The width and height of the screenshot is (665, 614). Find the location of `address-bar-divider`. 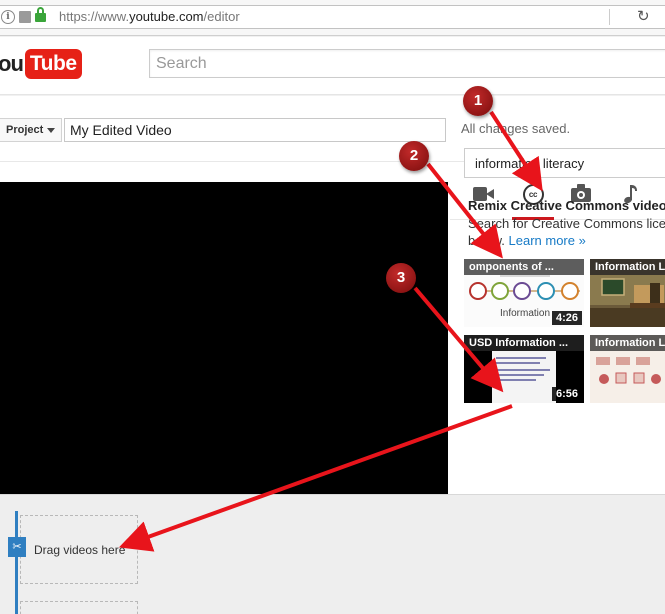

address-bar-divider is located at coordinates (609, 17).